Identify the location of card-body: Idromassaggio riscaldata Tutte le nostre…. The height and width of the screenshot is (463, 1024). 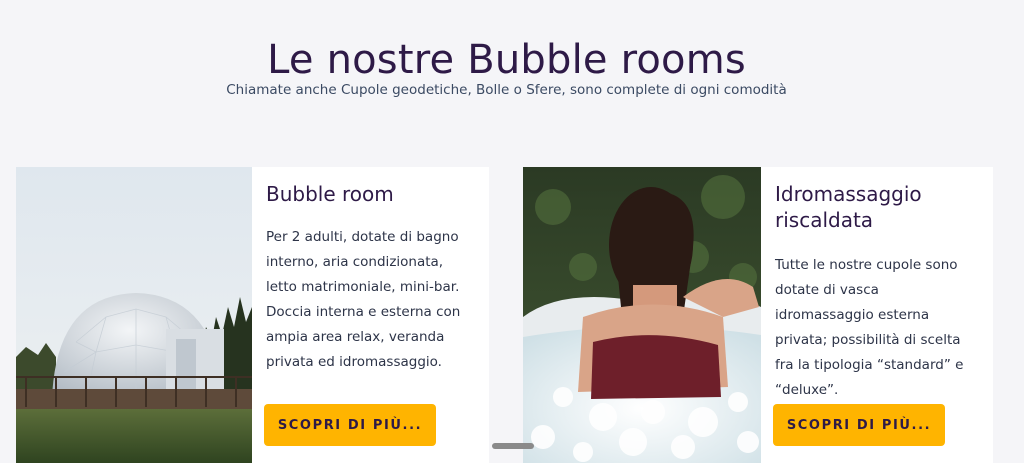
(877, 315).